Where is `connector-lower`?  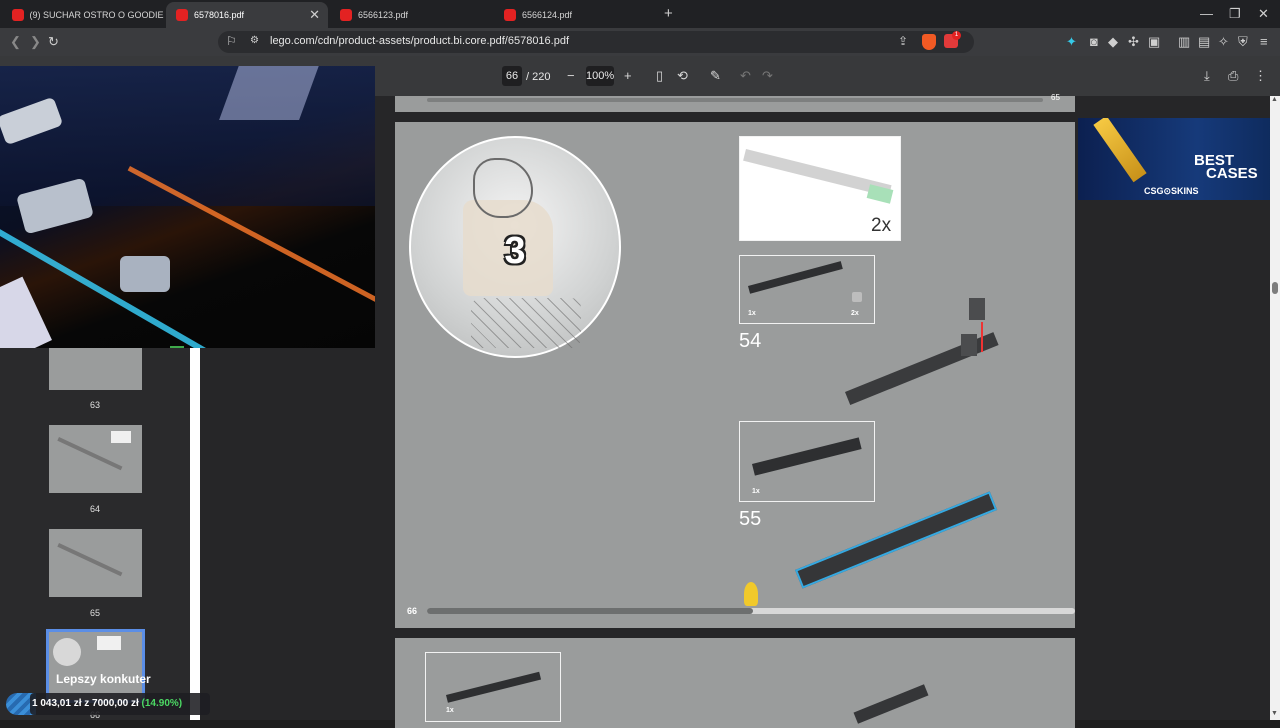
connector-lower is located at coordinates (969, 345).